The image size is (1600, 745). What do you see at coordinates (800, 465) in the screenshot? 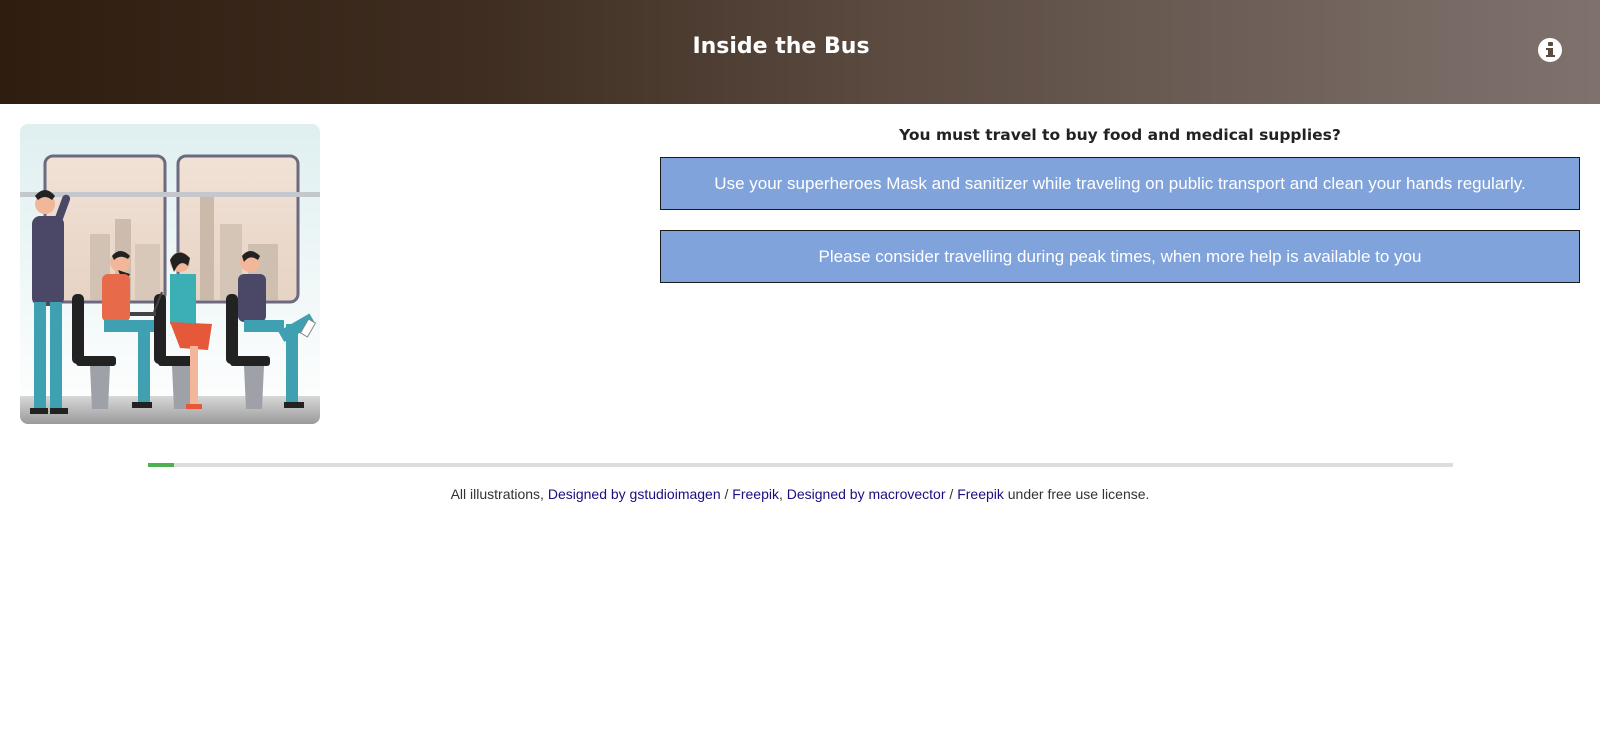
I see `progress-bar` at bounding box center [800, 465].